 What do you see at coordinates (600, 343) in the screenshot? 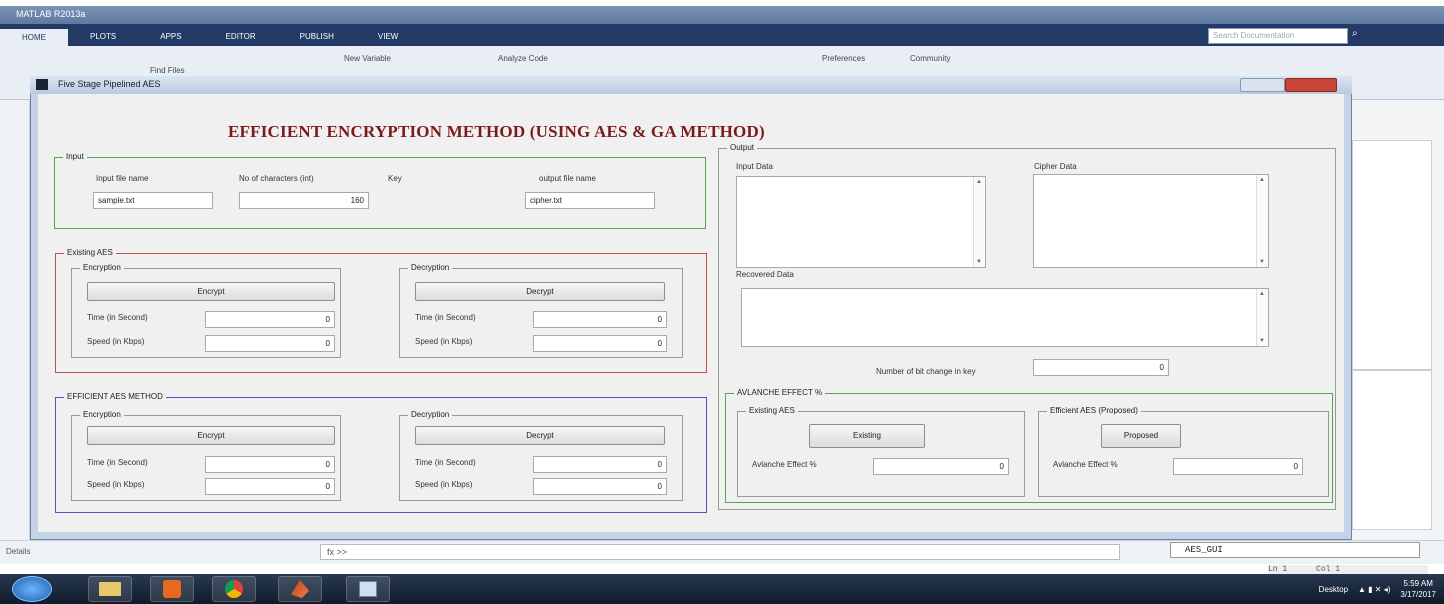
I see `existing-dec-speed-field: 0` at bounding box center [600, 343].